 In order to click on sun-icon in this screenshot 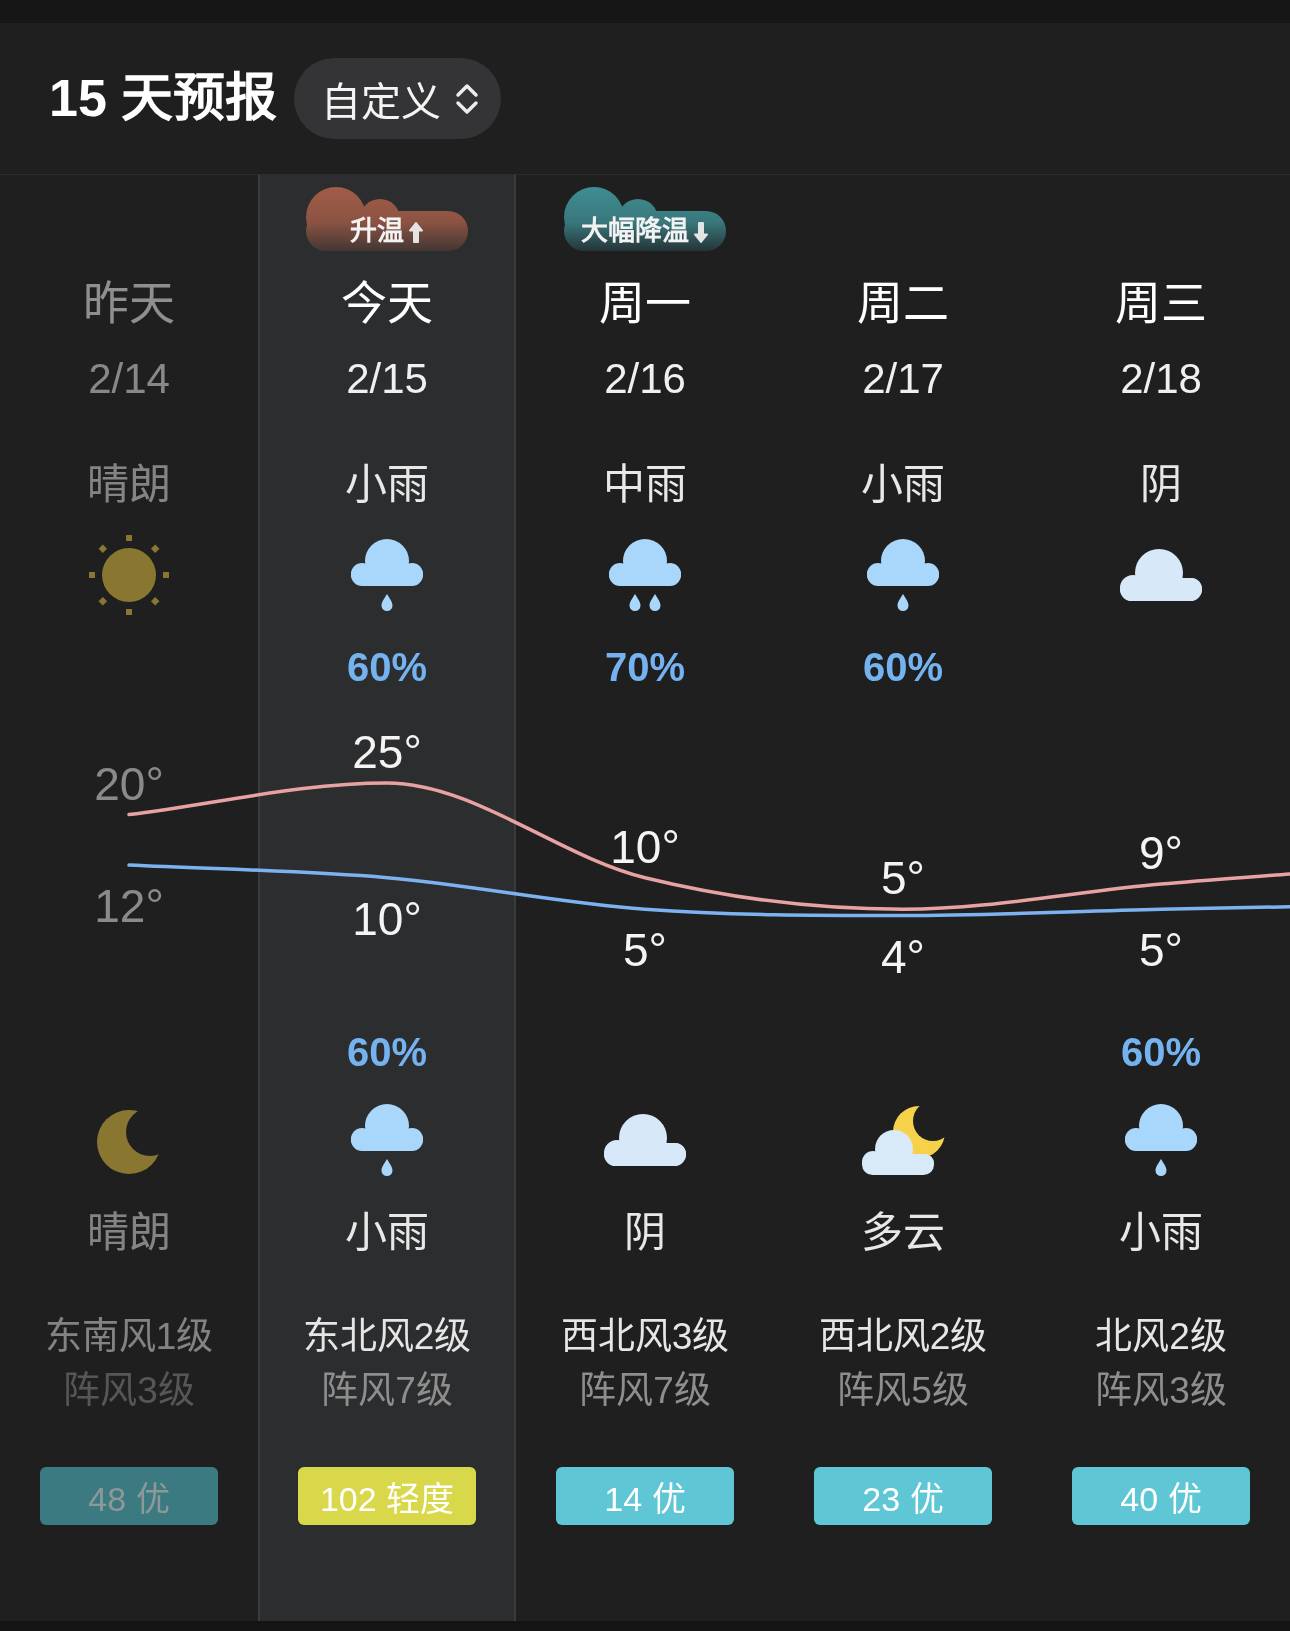, I will do `click(129, 575)`.